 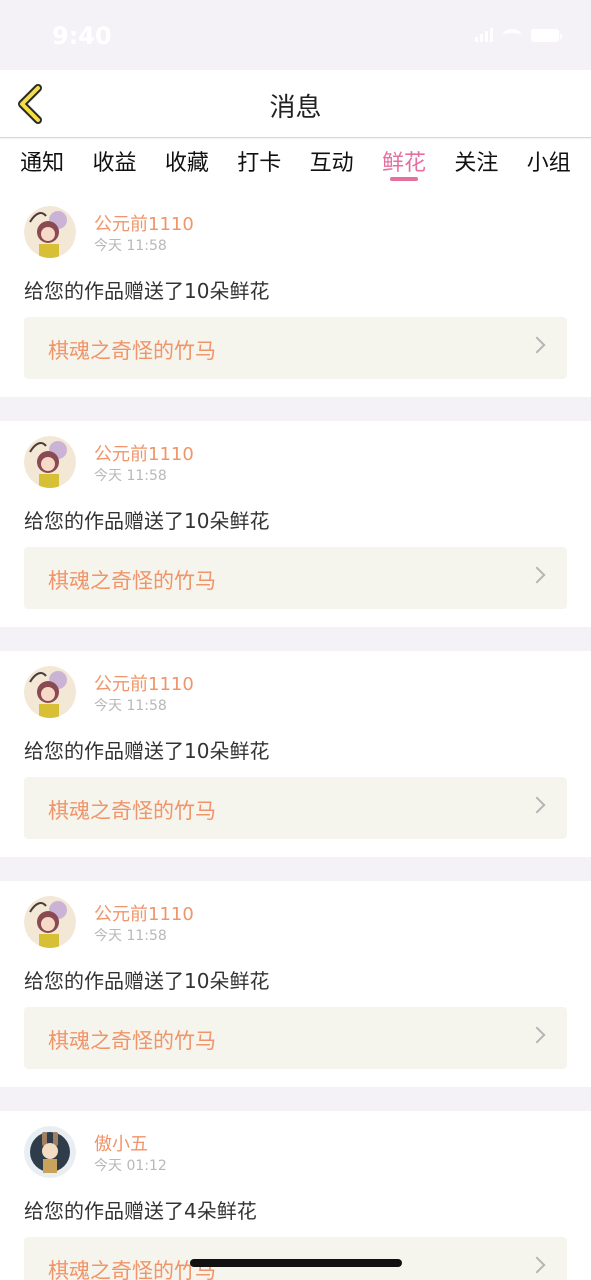 What do you see at coordinates (121, 1143) in the screenshot?
I see `user-name: 傲小五` at bounding box center [121, 1143].